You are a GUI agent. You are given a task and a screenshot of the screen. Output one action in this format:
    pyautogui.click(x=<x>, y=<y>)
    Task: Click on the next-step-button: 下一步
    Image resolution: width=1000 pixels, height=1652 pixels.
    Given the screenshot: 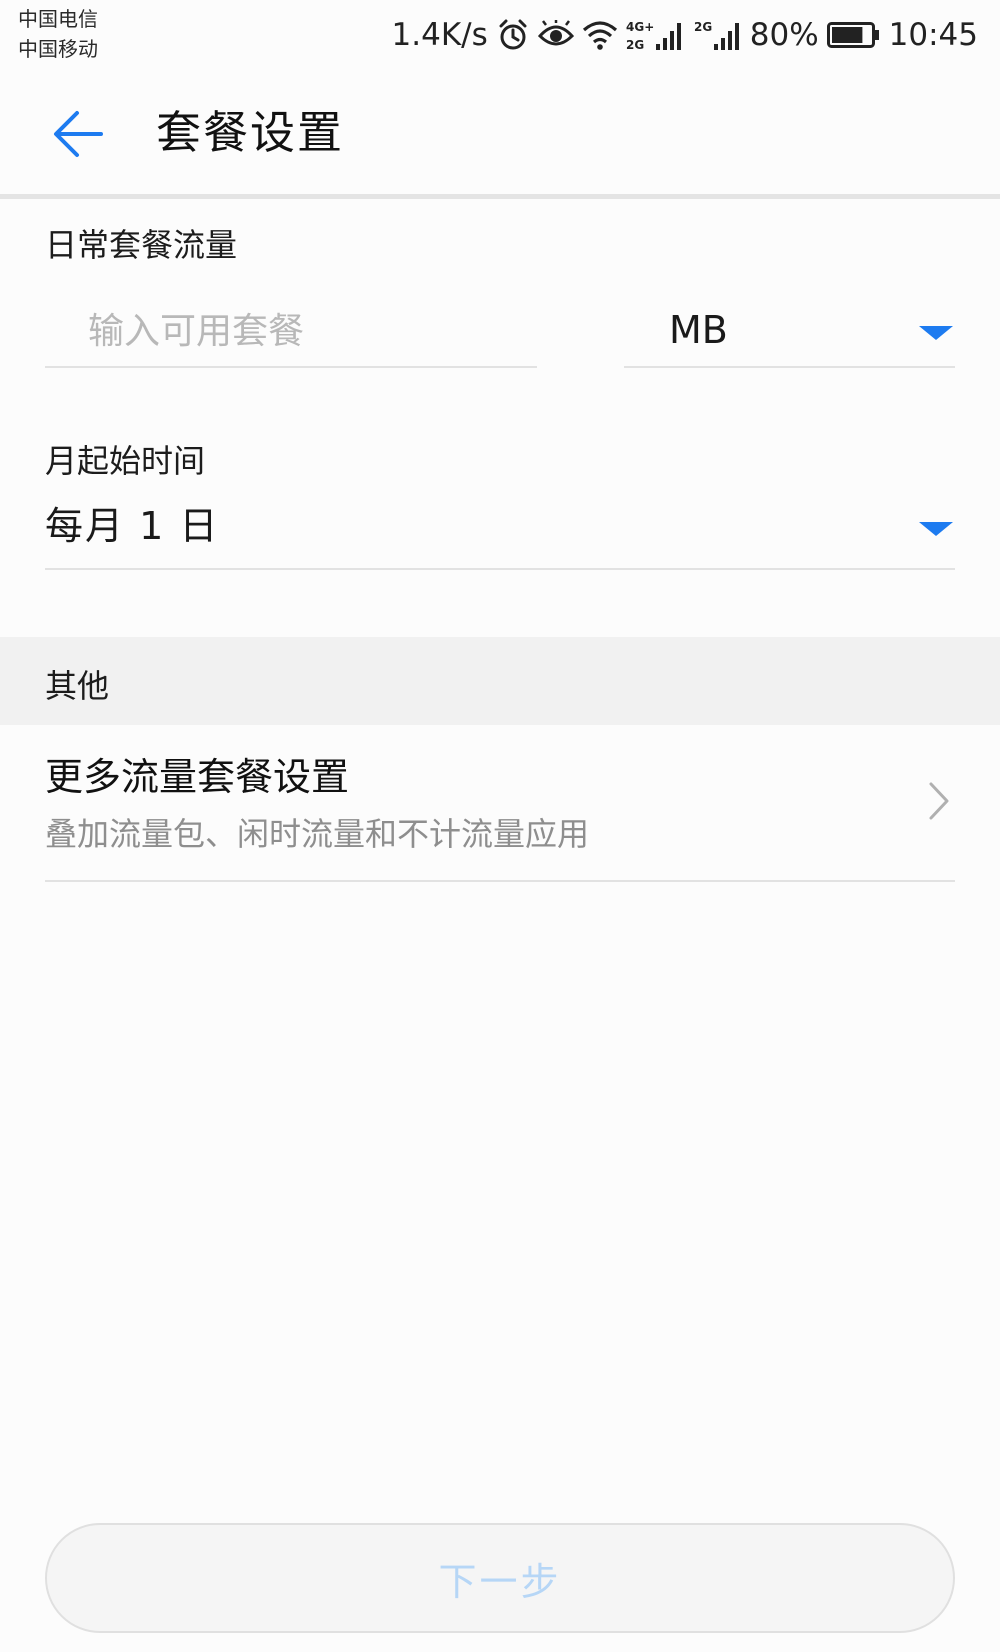 What is the action you would take?
    pyautogui.click(x=500, y=1578)
    